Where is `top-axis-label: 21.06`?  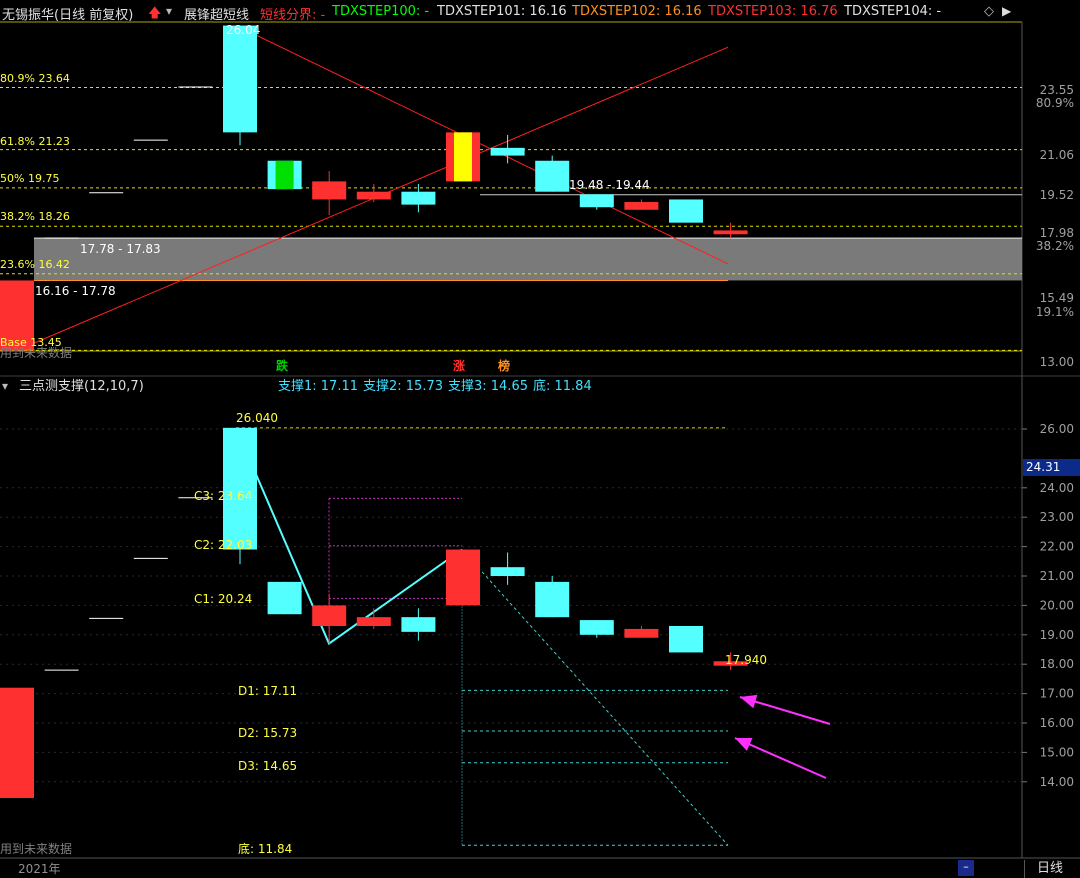
top-axis-label: 21.06 is located at coordinates (1057, 155).